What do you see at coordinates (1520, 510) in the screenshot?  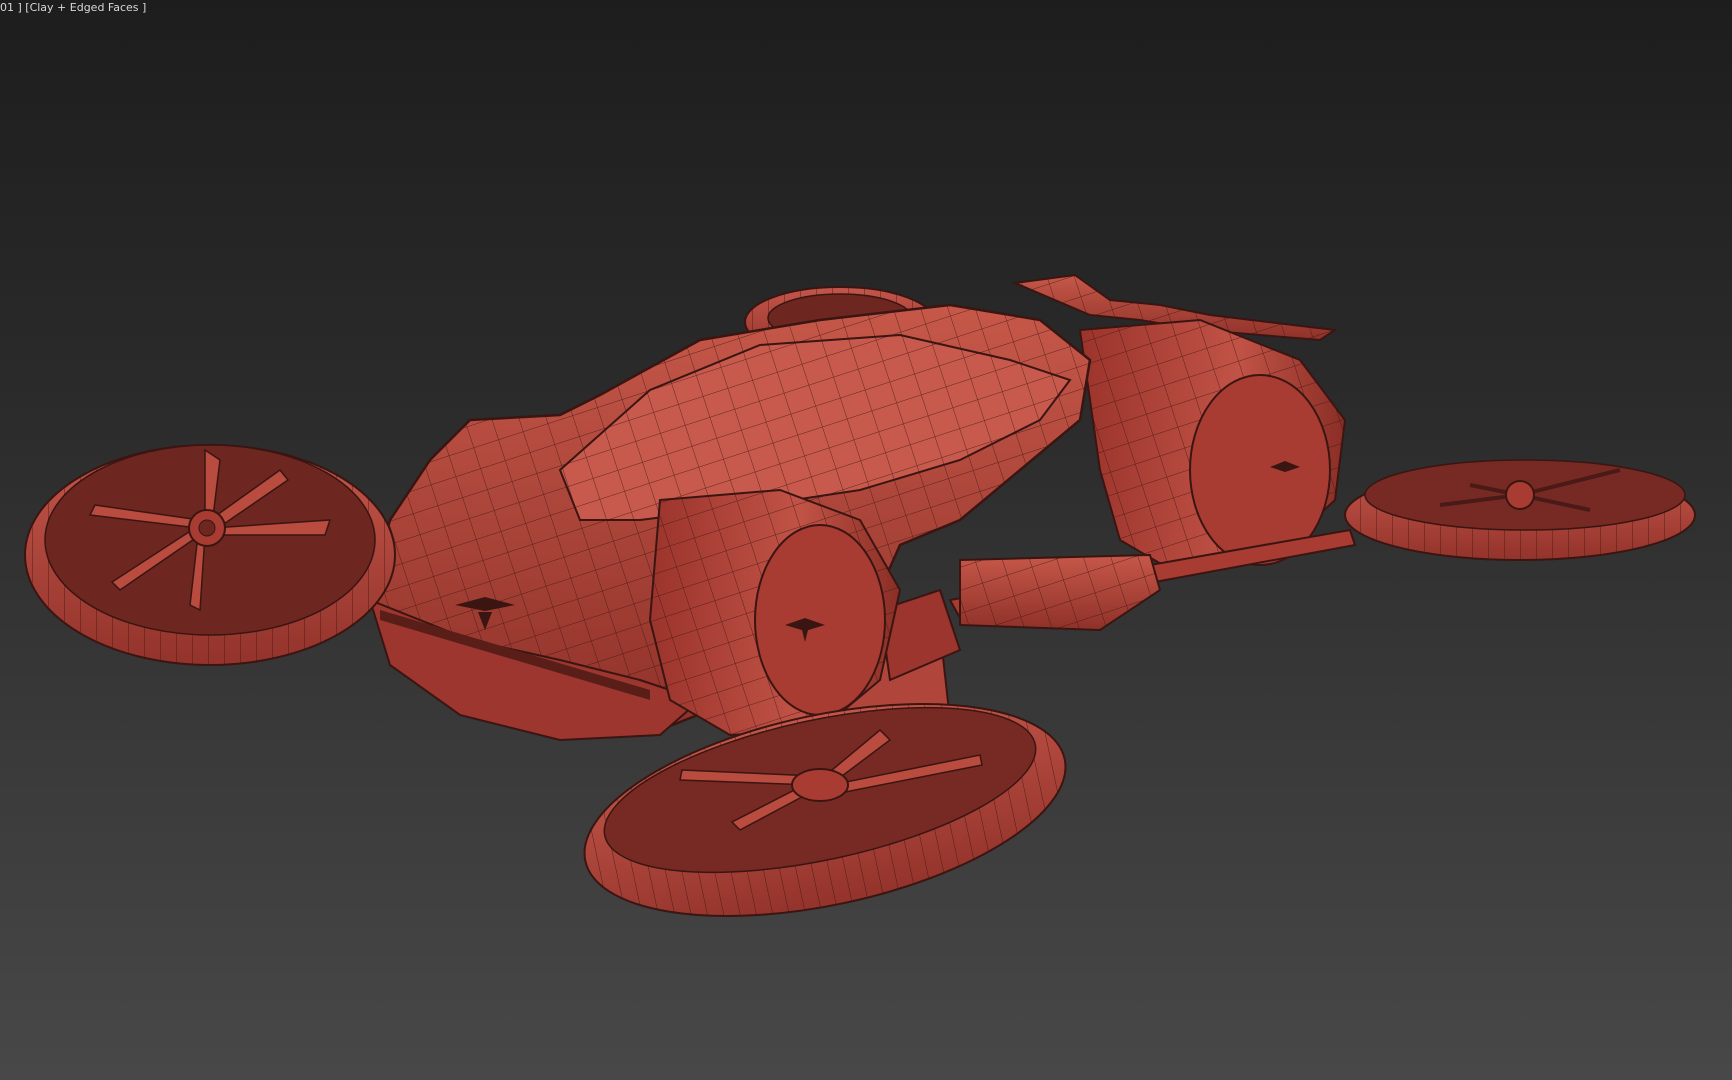 I see `rotor-front-right` at bounding box center [1520, 510].